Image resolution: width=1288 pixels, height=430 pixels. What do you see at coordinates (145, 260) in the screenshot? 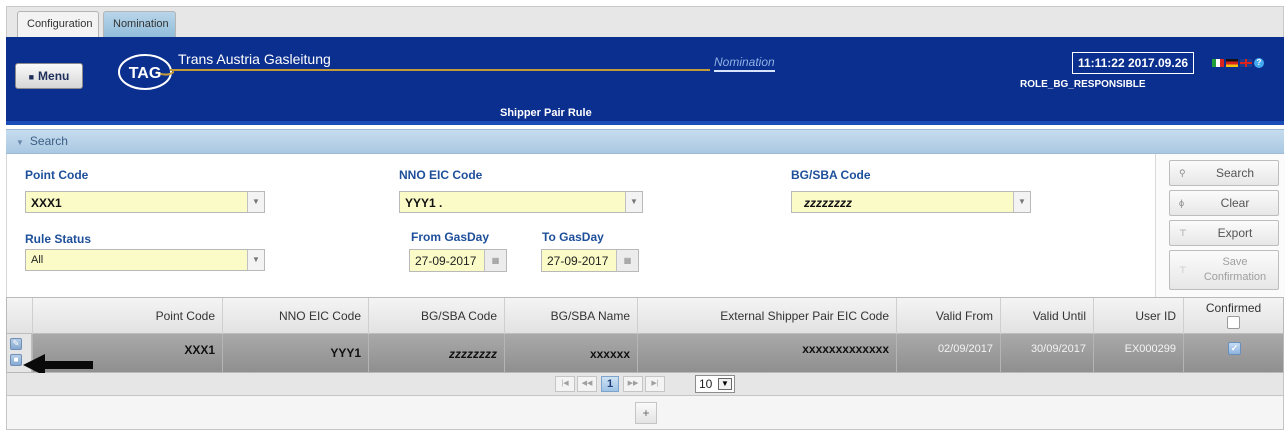
I see `rule-status-select: All ▼` at bounding box center [145, 260].